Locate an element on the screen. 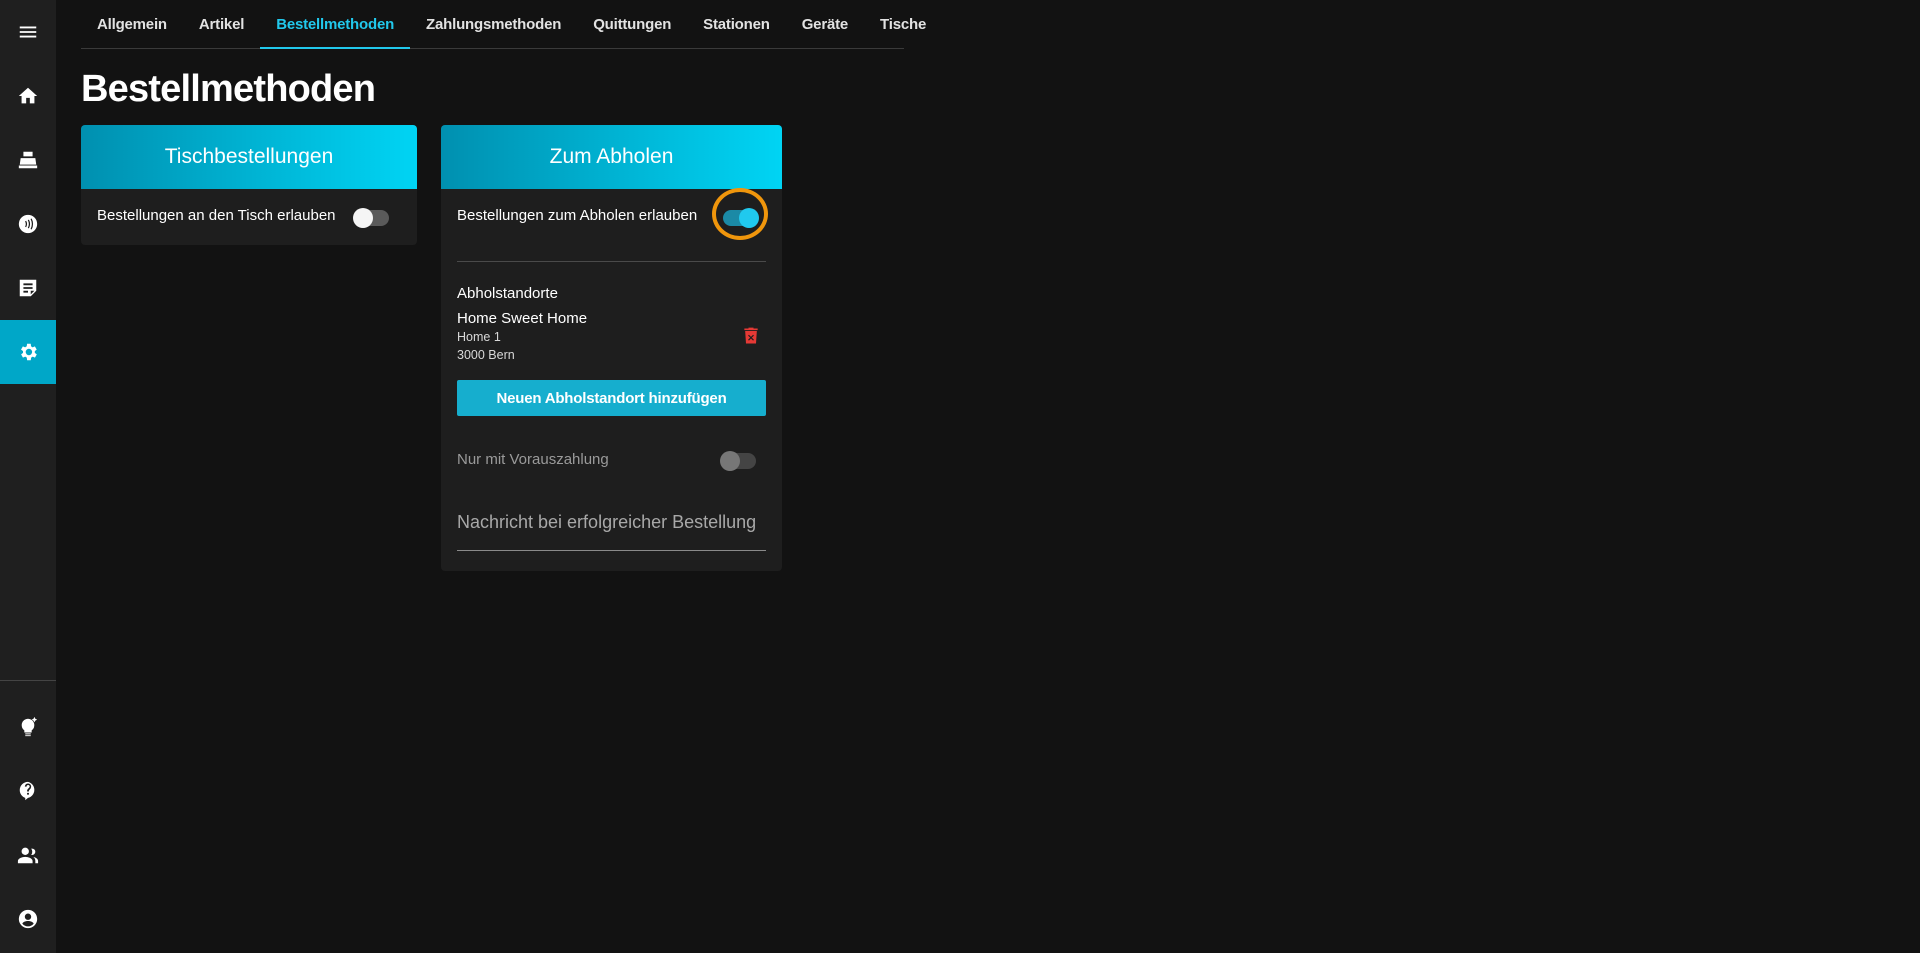 The width and height of the screenshot is (1920, 953). pickup-location-city: 3000 Bern is located at coordinates (486, 355).